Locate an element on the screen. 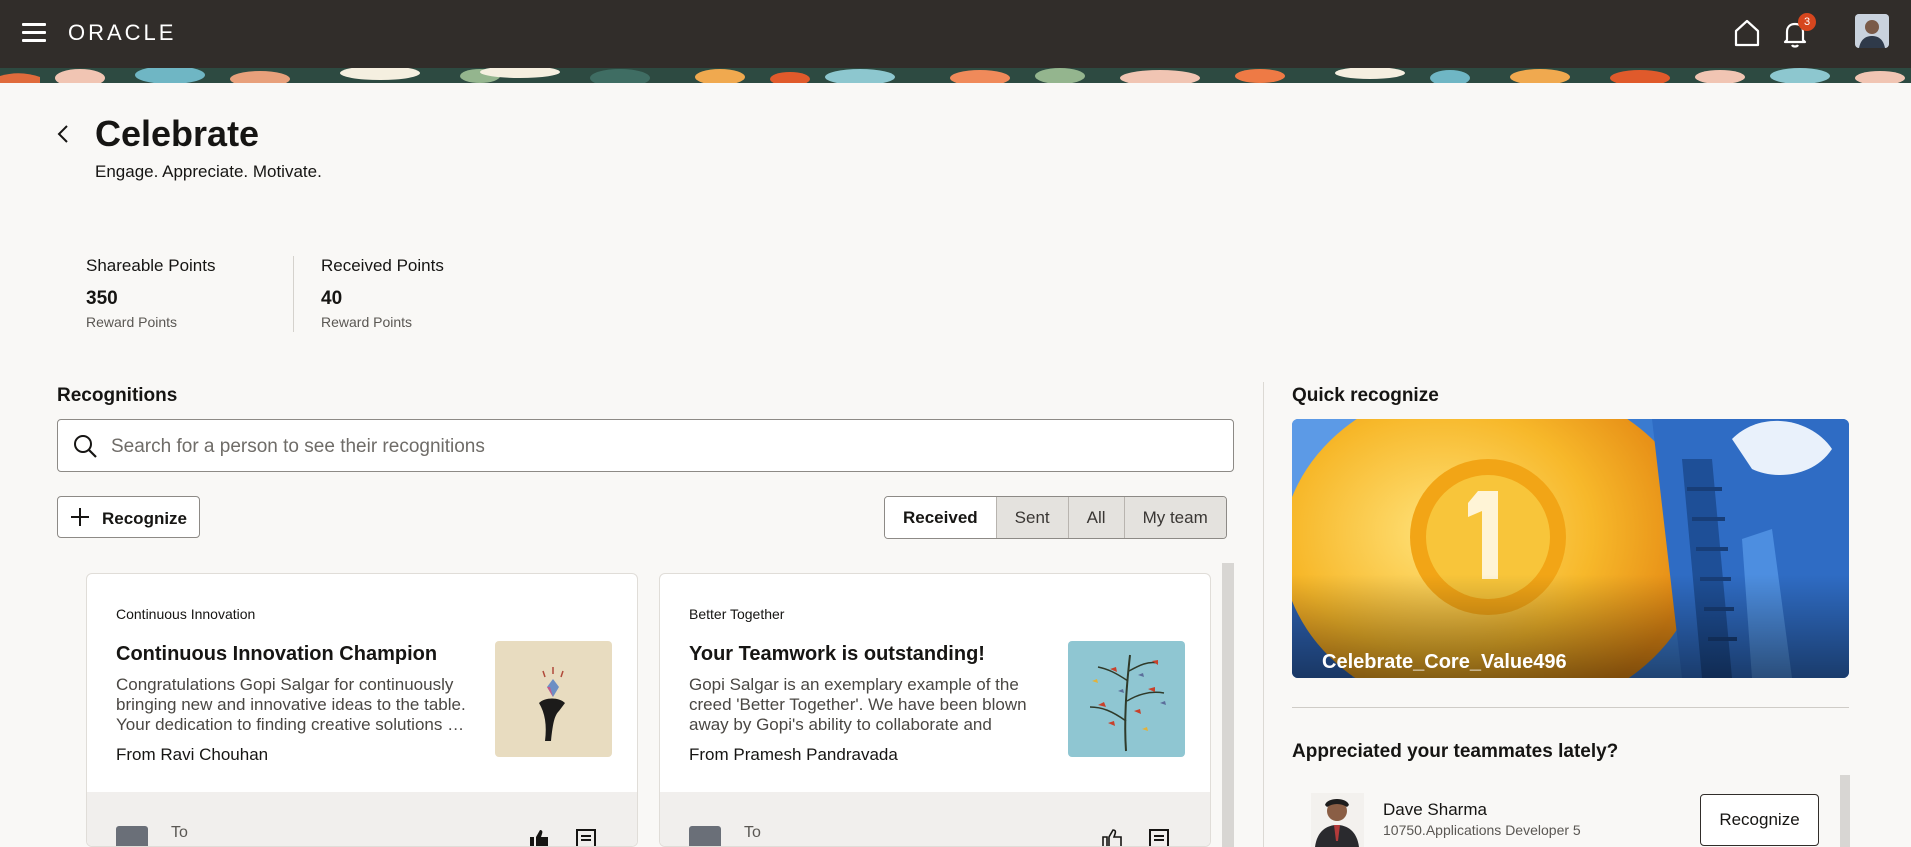 This screenshot has height=847, width=1911. trophy-medal-illustration is located at coordinates (1570, 548).